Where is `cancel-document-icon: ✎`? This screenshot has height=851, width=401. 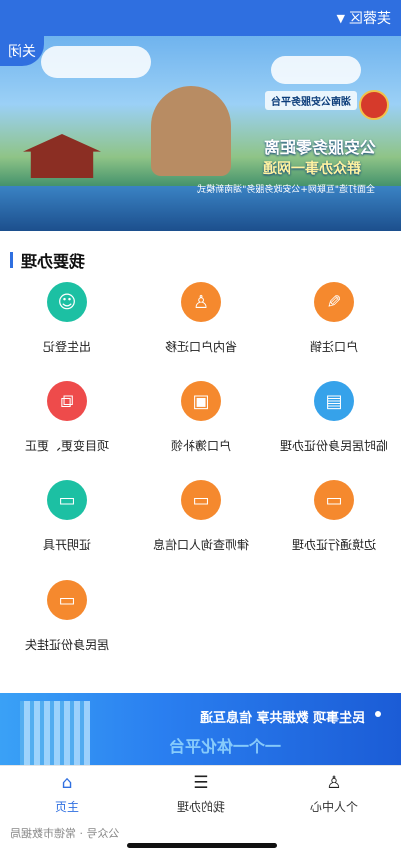 cancel-document-icon: ✎ is located at coordinates (334, 302).